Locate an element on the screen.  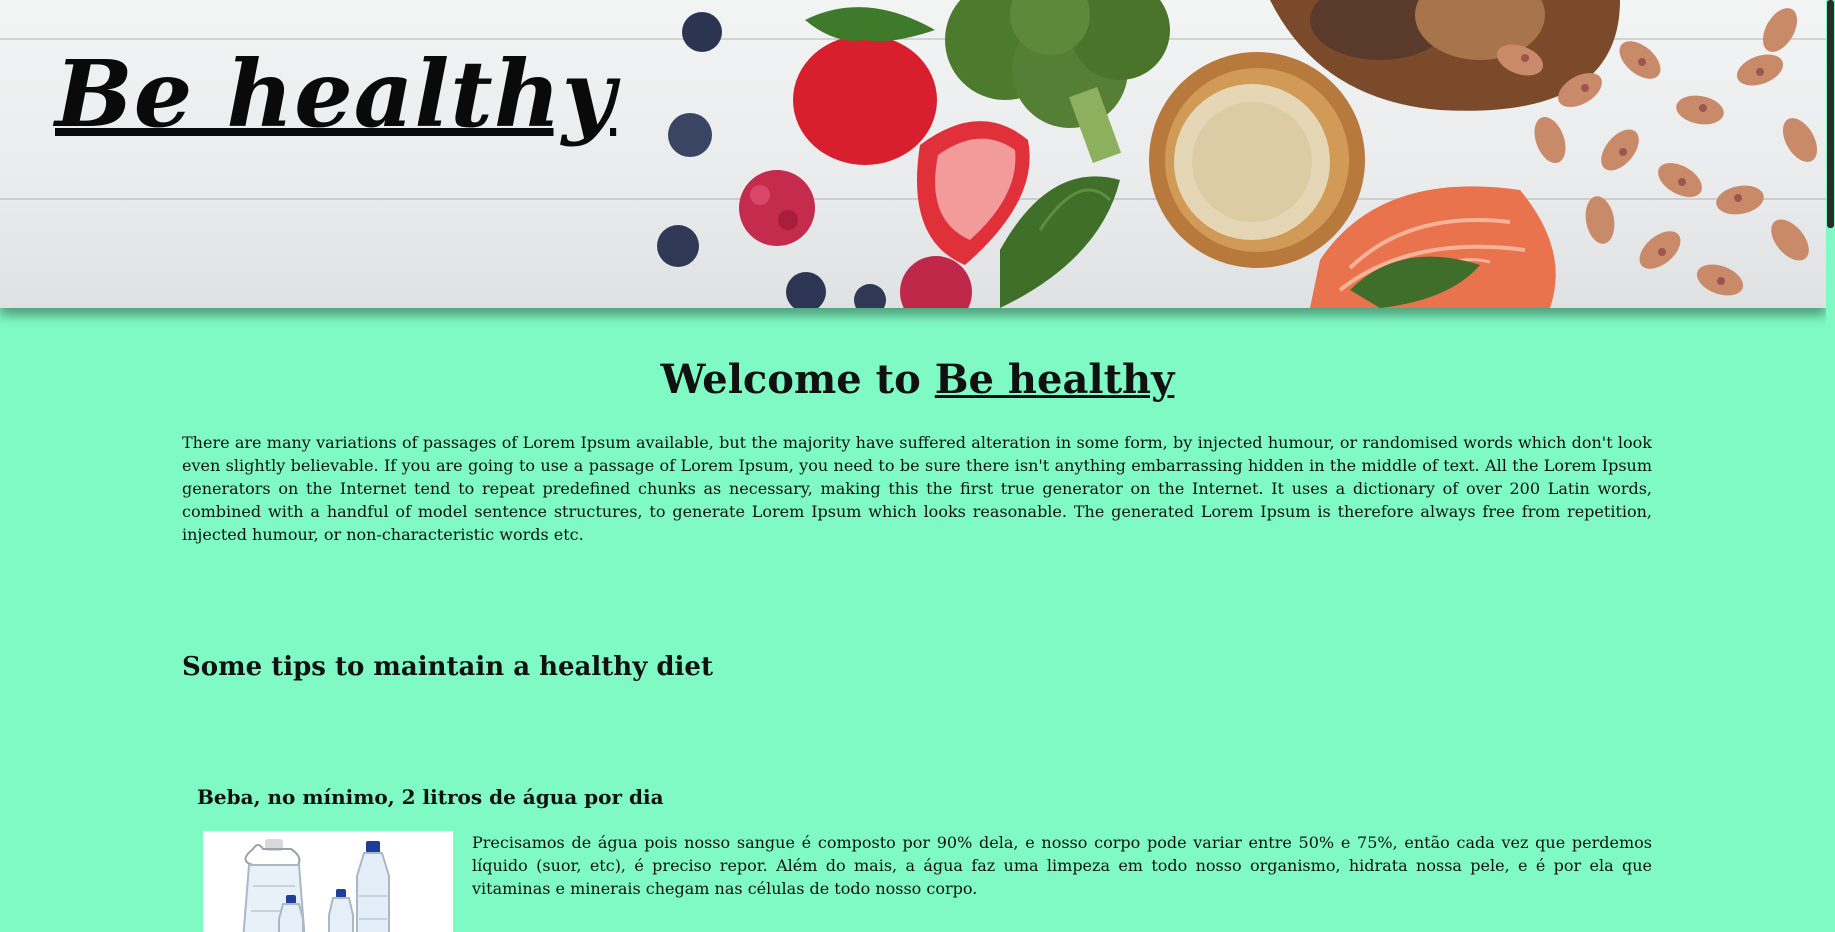
scrollbar-thumb is located at coordinates (1830, 114).